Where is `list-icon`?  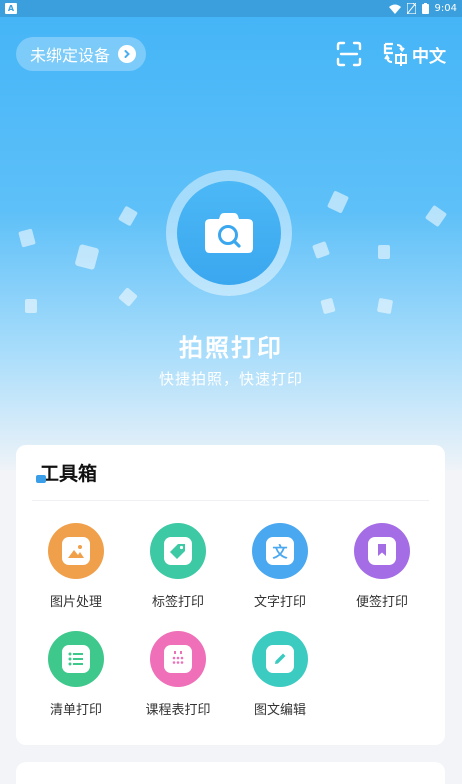
list-icon is located at coordinates (76, 659).